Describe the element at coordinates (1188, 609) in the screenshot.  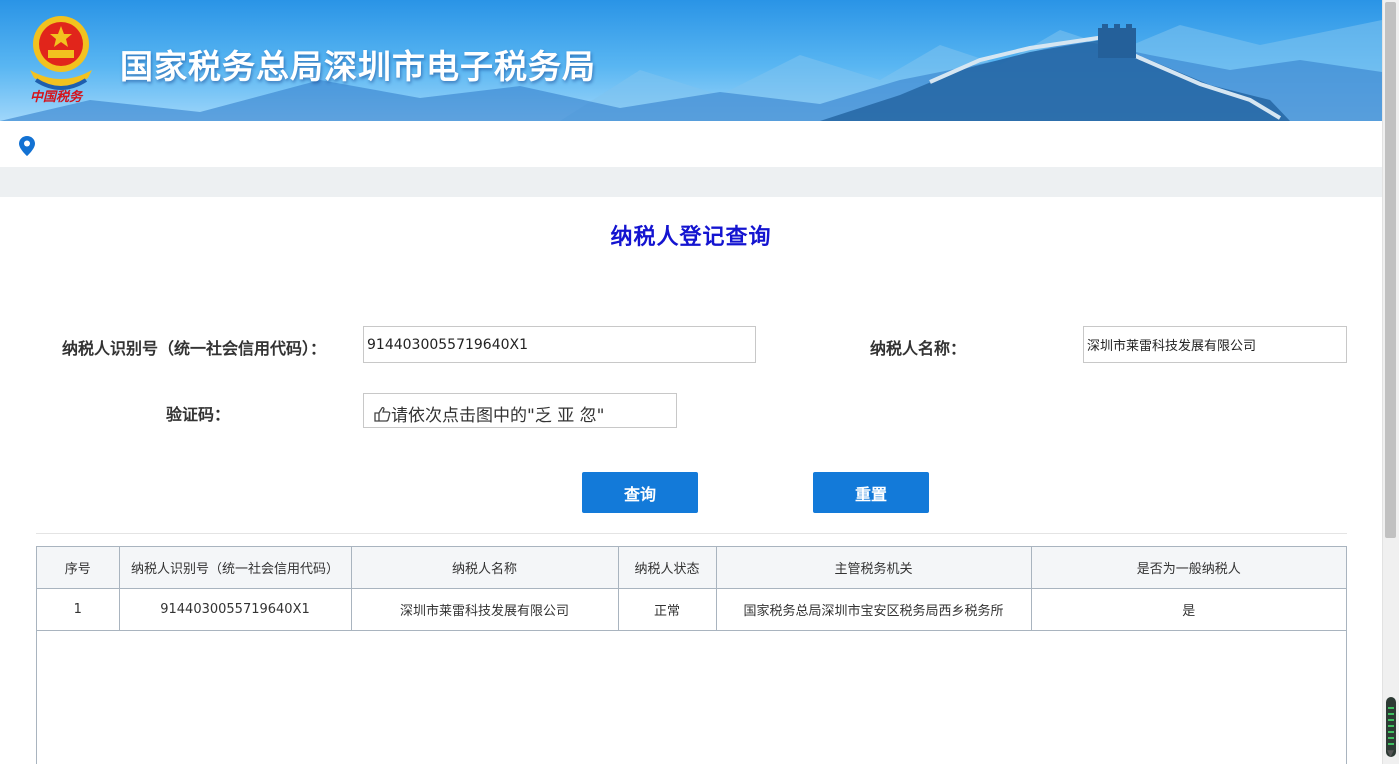
I see `cell-general-taxpayer: 是` at that location.